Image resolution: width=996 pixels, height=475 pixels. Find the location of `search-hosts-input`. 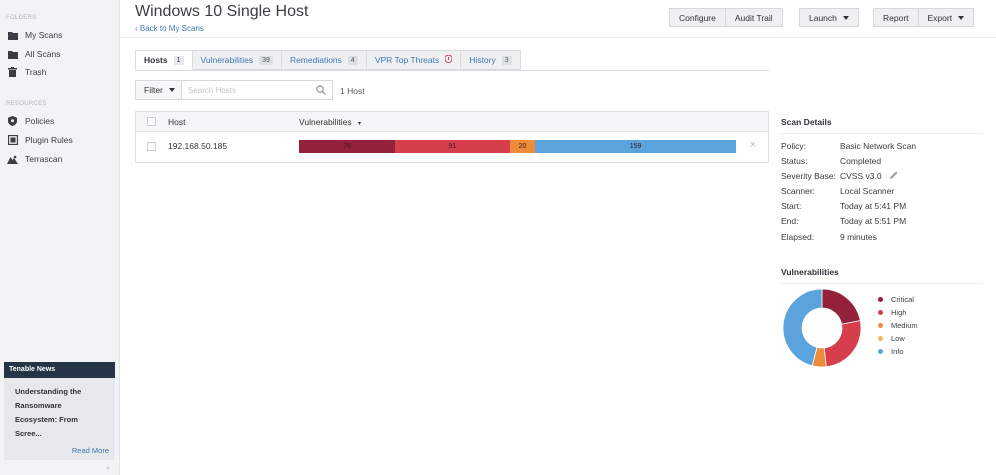

search-hosts-input is located at coordinates (244, 90).